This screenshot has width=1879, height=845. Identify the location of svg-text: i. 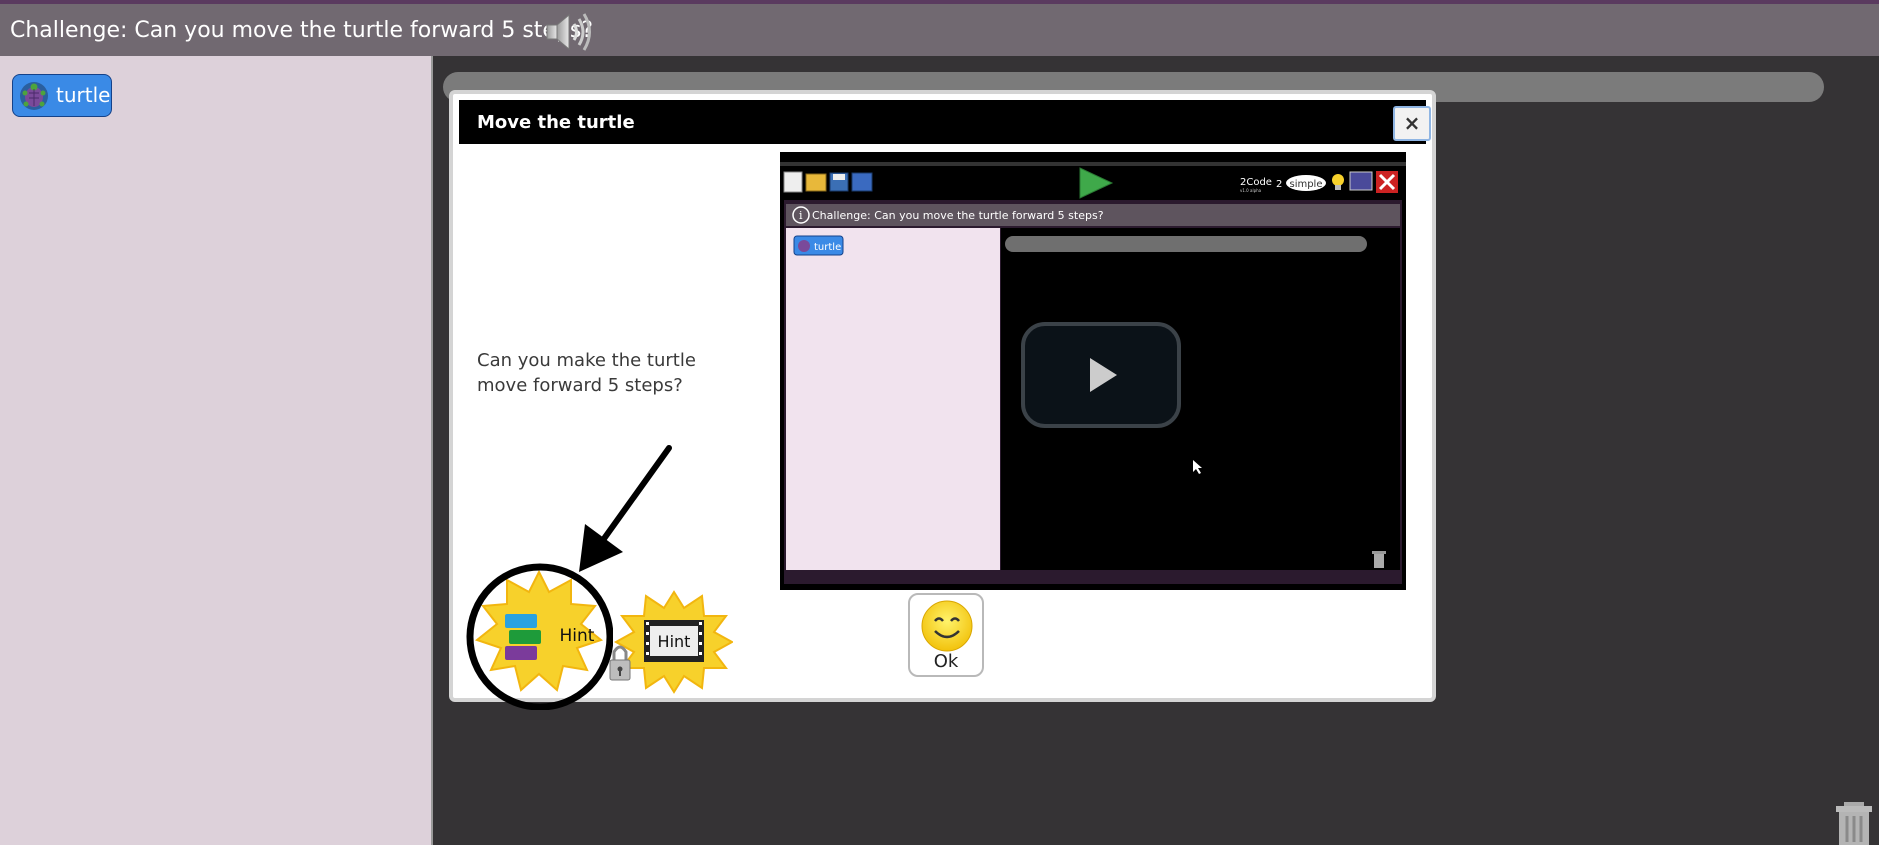
(801, 215).